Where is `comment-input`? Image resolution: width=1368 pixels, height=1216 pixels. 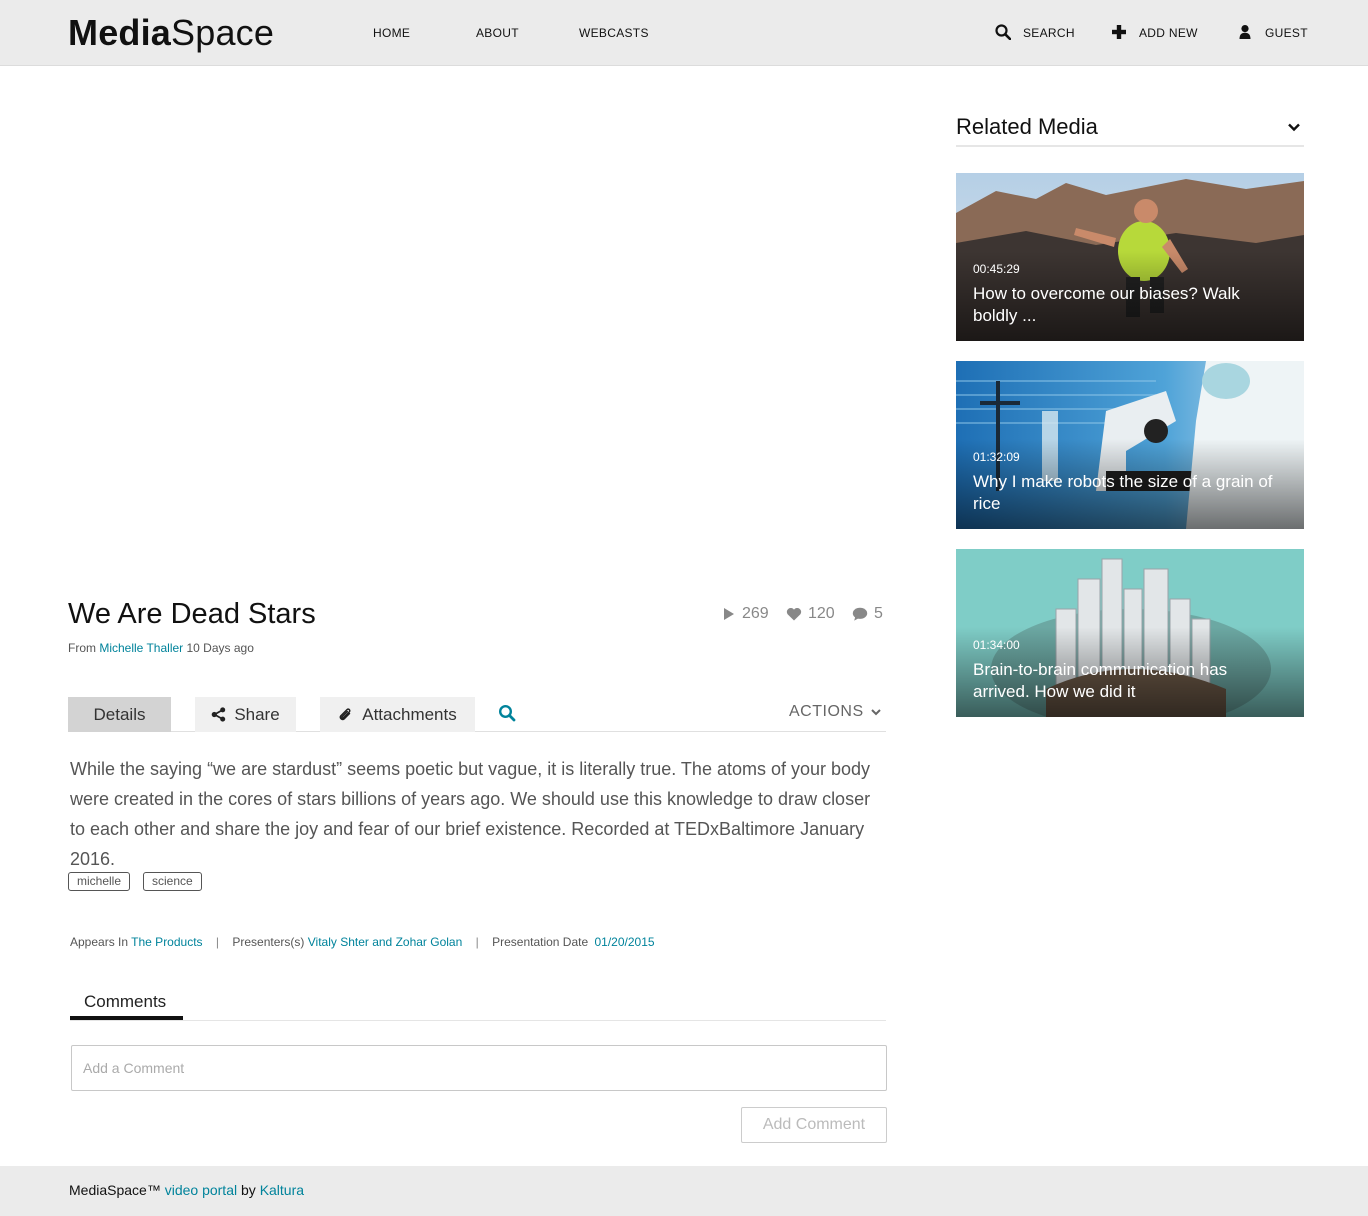 comment-input is located at coordinates (479, 1068).